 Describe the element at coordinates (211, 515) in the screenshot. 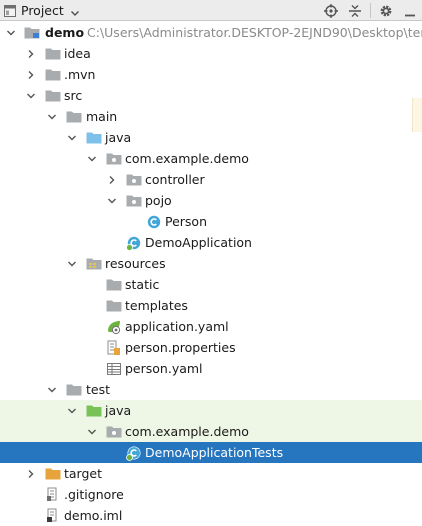

I see `tree-node-demo-iml: demo.iml` at that location.